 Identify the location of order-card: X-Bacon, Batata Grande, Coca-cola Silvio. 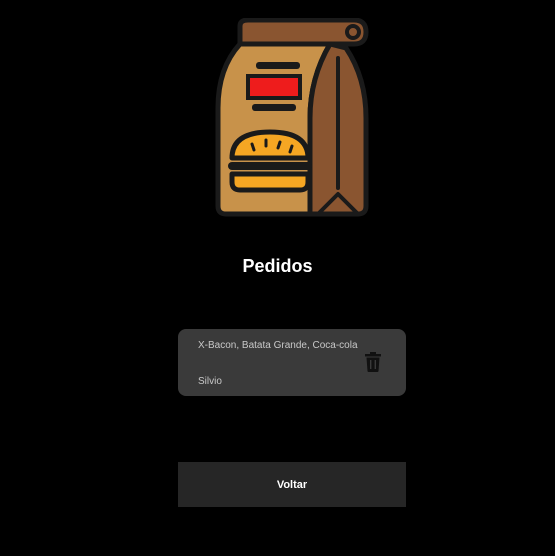
(292, 362).